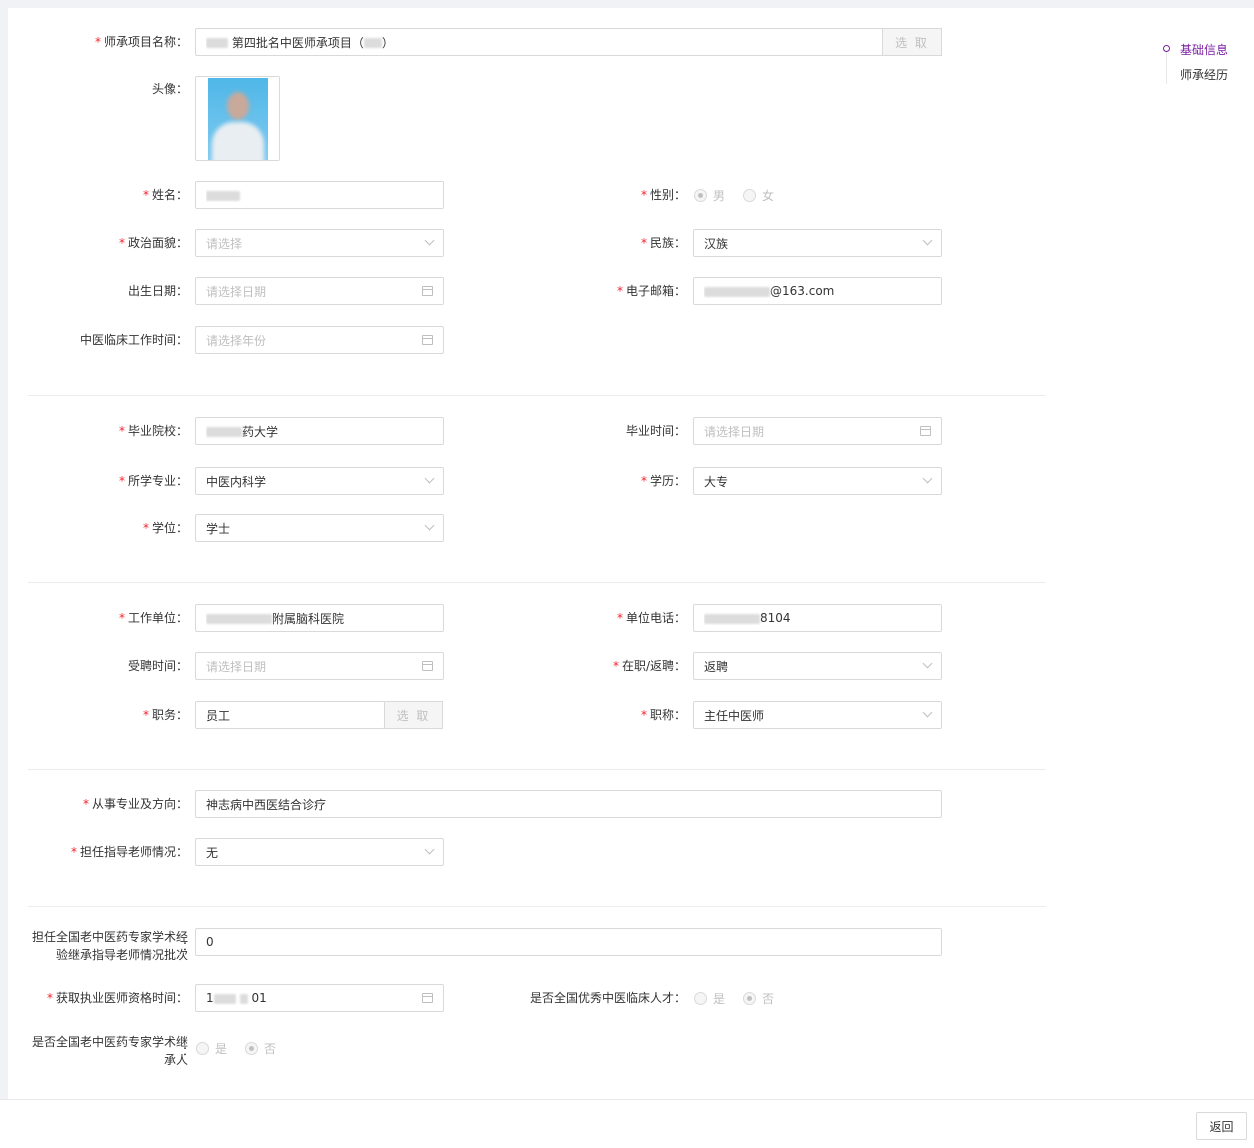 The height and width of the screenshot is (1148, 1254). I want to click on position-input: 员工, so click(290, 715).